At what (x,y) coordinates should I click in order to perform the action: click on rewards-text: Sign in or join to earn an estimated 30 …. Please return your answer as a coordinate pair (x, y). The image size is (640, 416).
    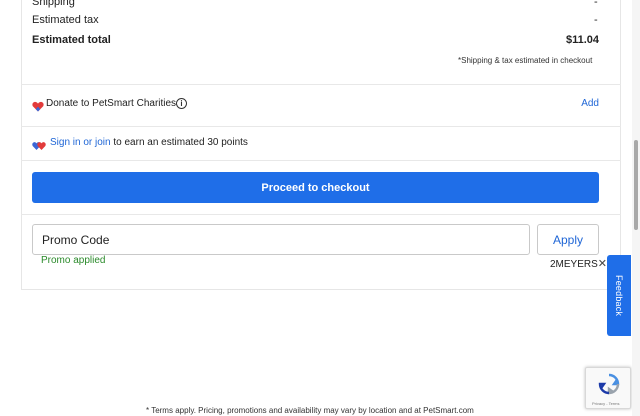
    Looking at the image, I should click on (149, 142).